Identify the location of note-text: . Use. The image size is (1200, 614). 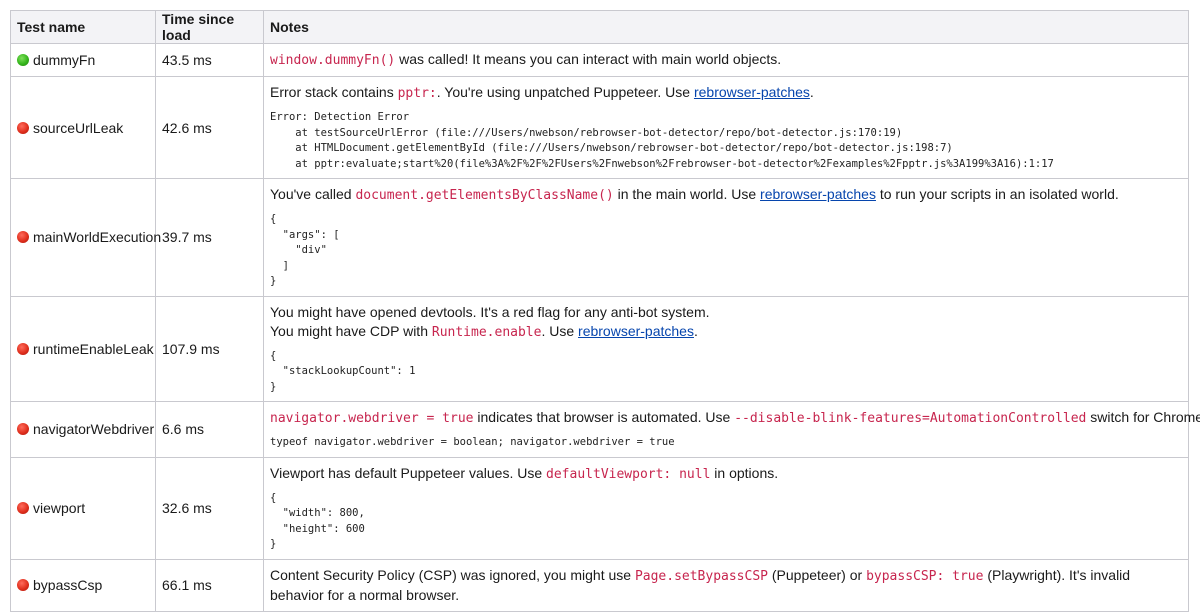
(560, 330).